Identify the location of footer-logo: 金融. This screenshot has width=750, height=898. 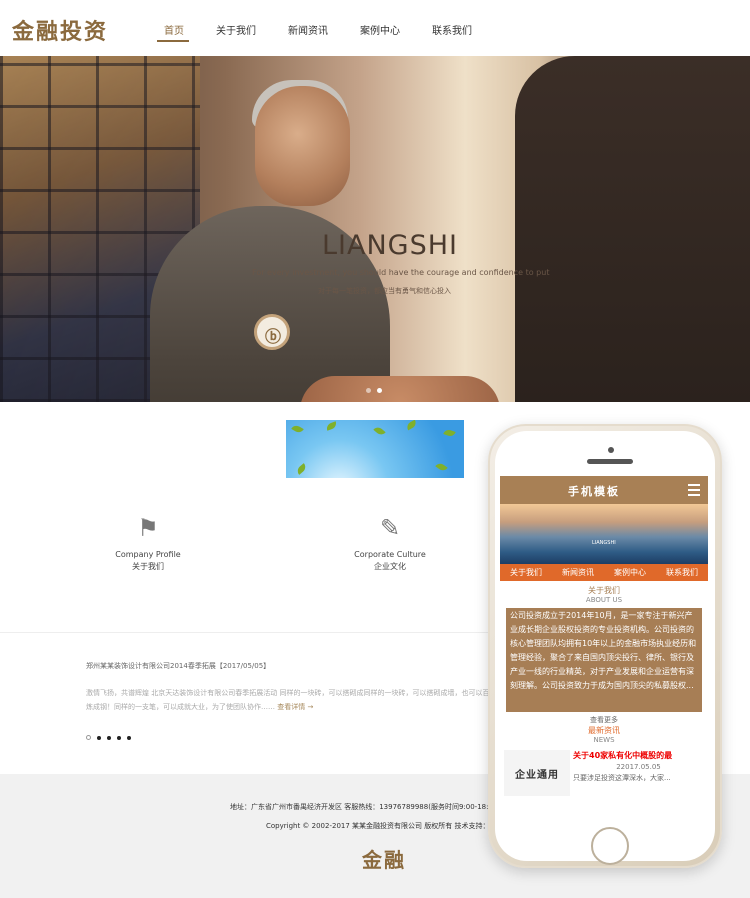
(384, 860).